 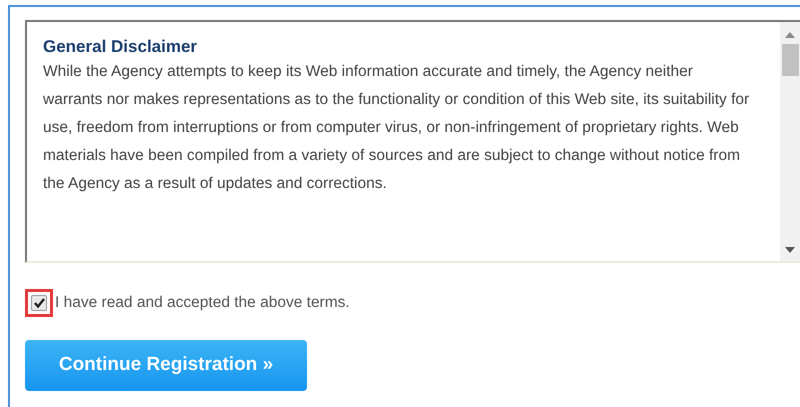 I want to click on continue-registration-button: Continue Registration », so click(x=166, y=365).